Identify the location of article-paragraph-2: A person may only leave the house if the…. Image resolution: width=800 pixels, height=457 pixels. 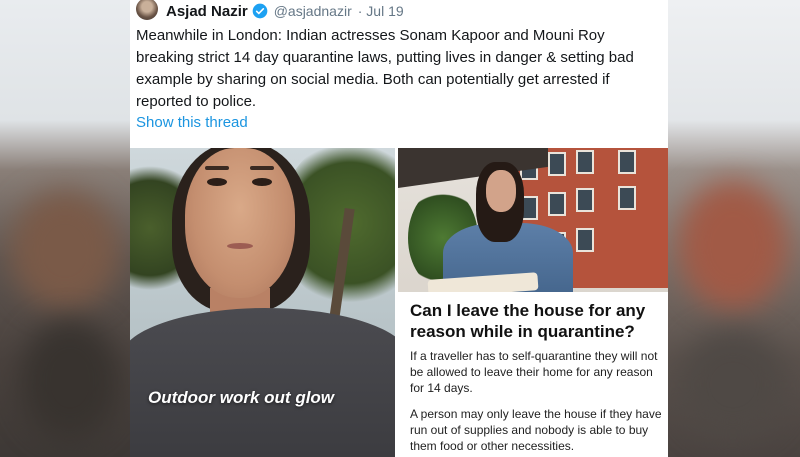
(536, 430).